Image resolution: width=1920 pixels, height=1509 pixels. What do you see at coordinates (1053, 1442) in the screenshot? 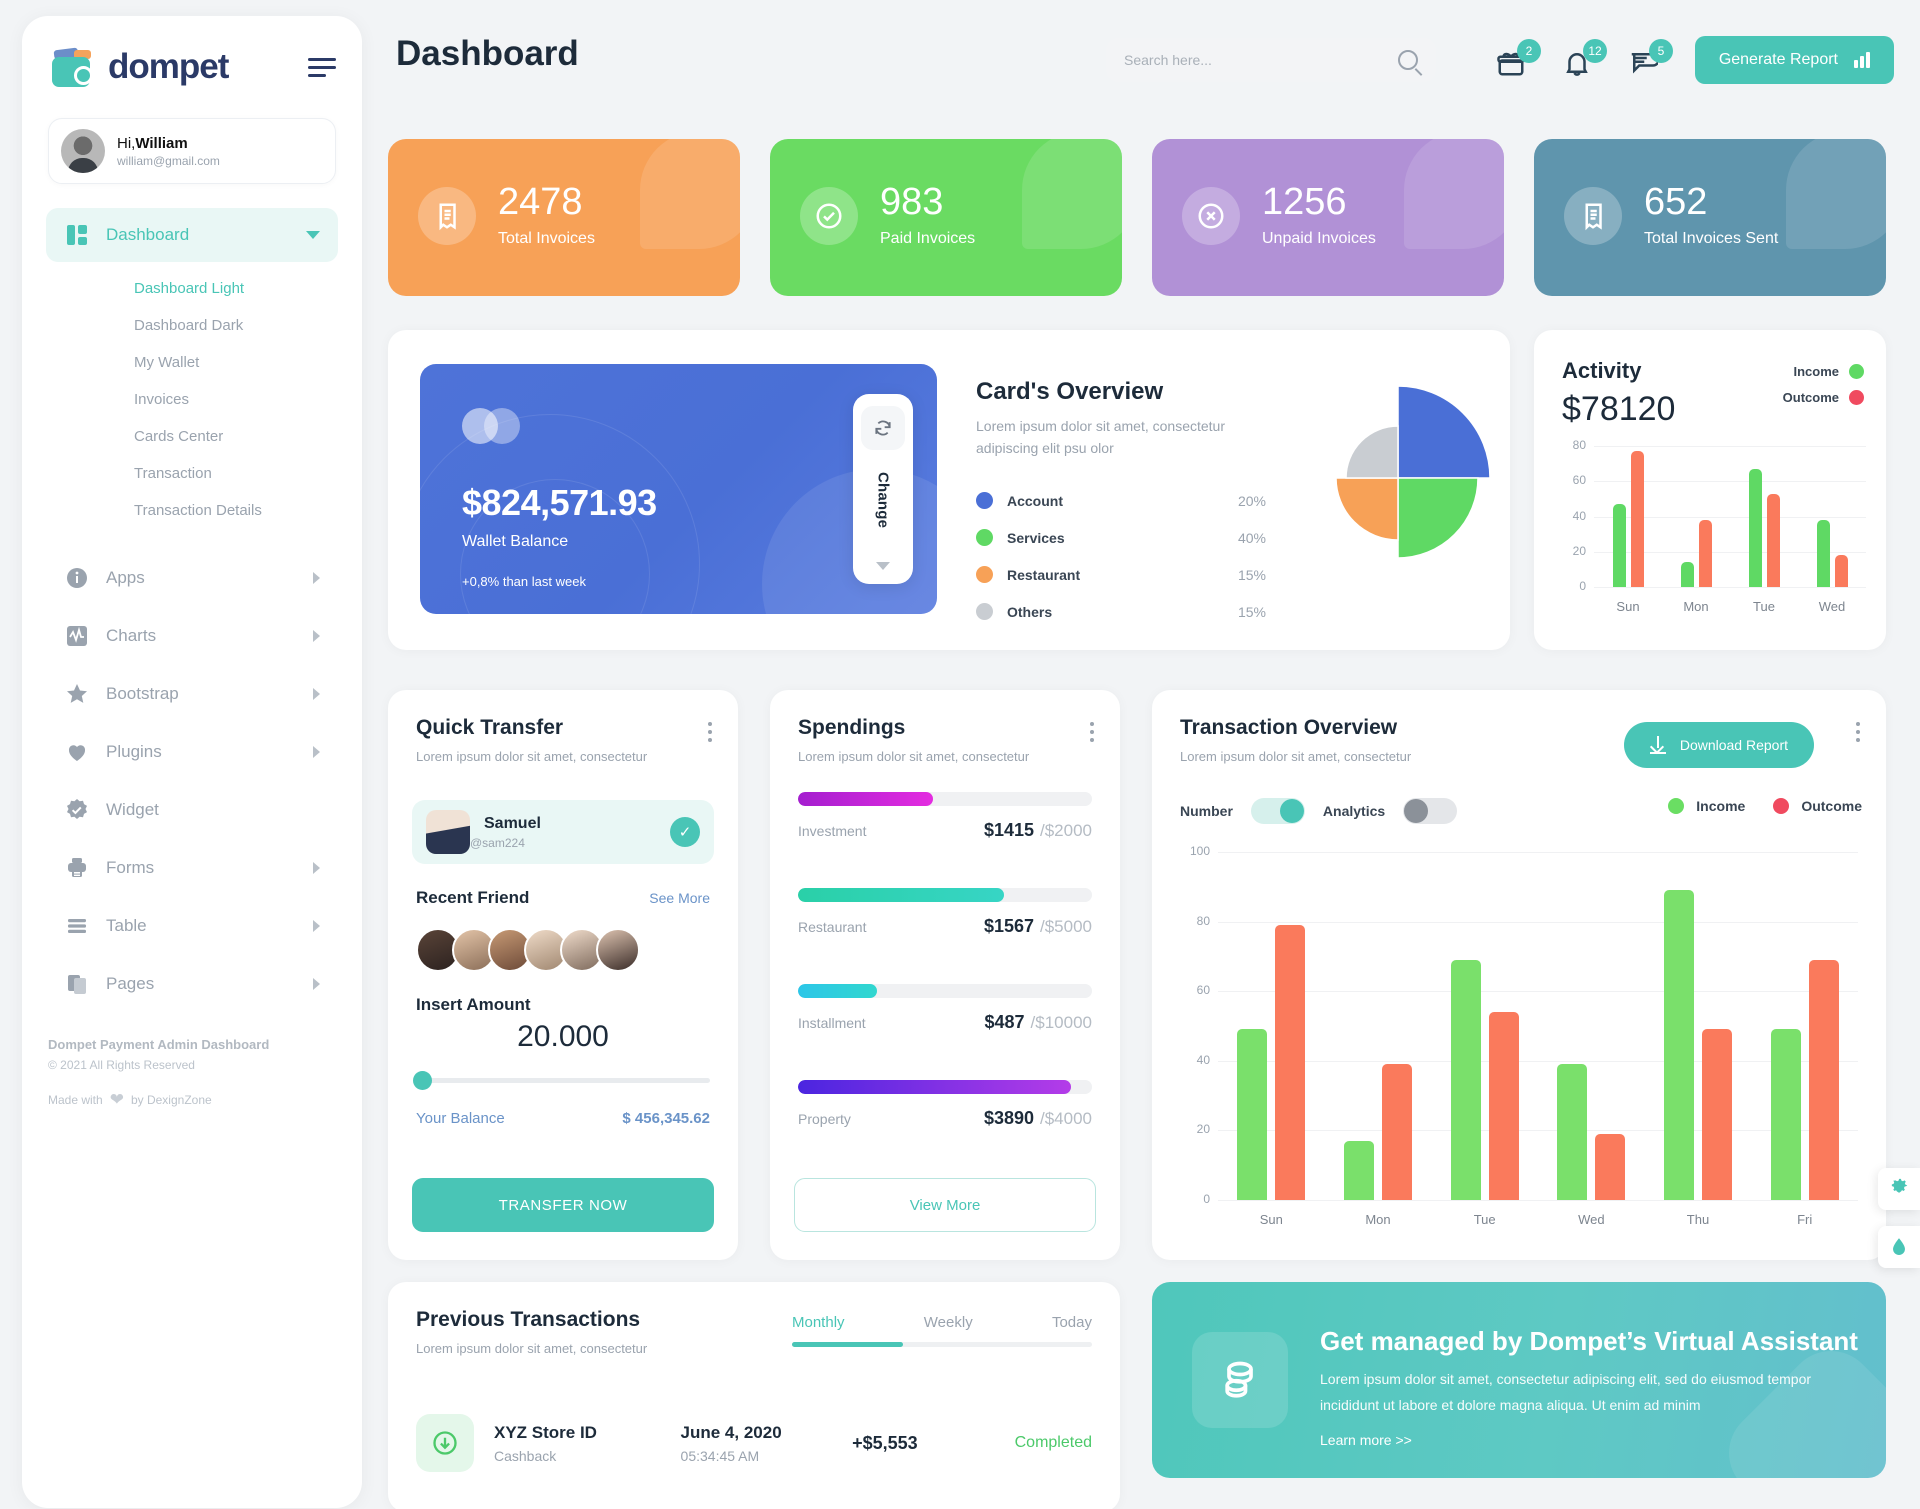
I see `status-badge: Completed` at bounding box center [1053, 1442].